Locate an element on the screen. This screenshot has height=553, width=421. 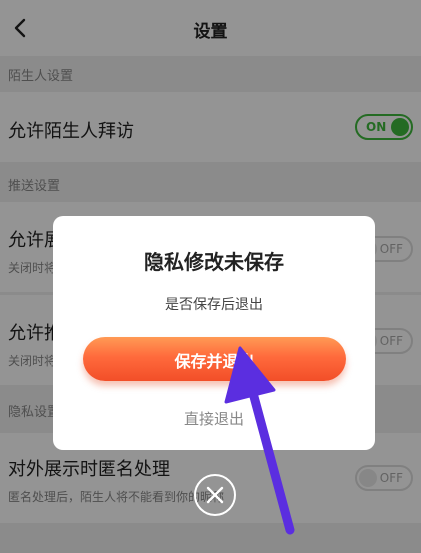
save-and-exit-button: 保存并退出 is located at coordinates (214, 359).